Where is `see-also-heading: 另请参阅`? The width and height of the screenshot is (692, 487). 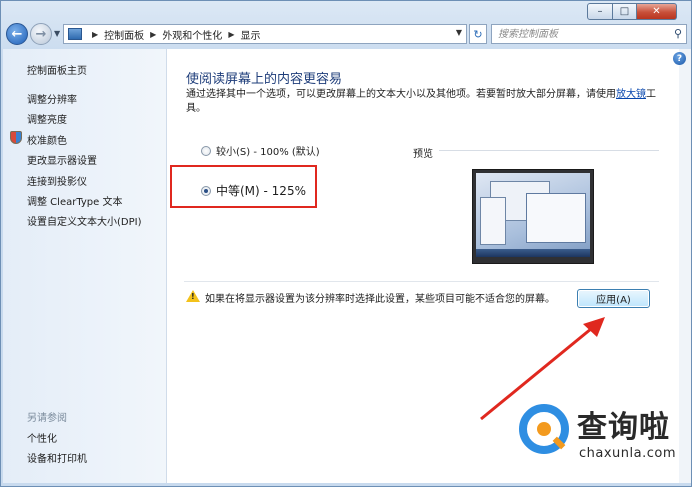
see-also-heading: 另请参阅 is located at coordinates (47, 418).